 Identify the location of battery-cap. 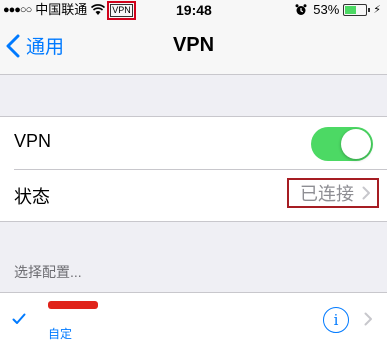
(369, 10).